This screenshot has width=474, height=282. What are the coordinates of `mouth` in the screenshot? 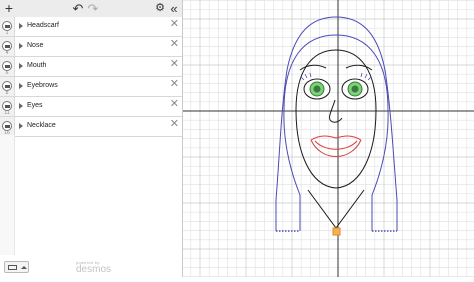 It's located at (336, 146).